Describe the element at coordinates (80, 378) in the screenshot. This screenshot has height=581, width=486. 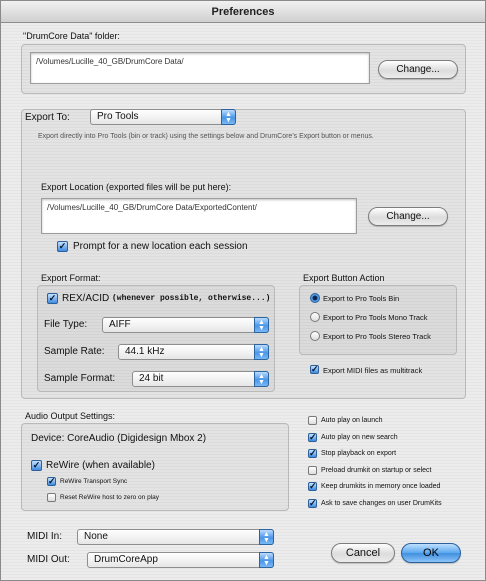
I see `sample-format-label: Sample Format:` at that location.